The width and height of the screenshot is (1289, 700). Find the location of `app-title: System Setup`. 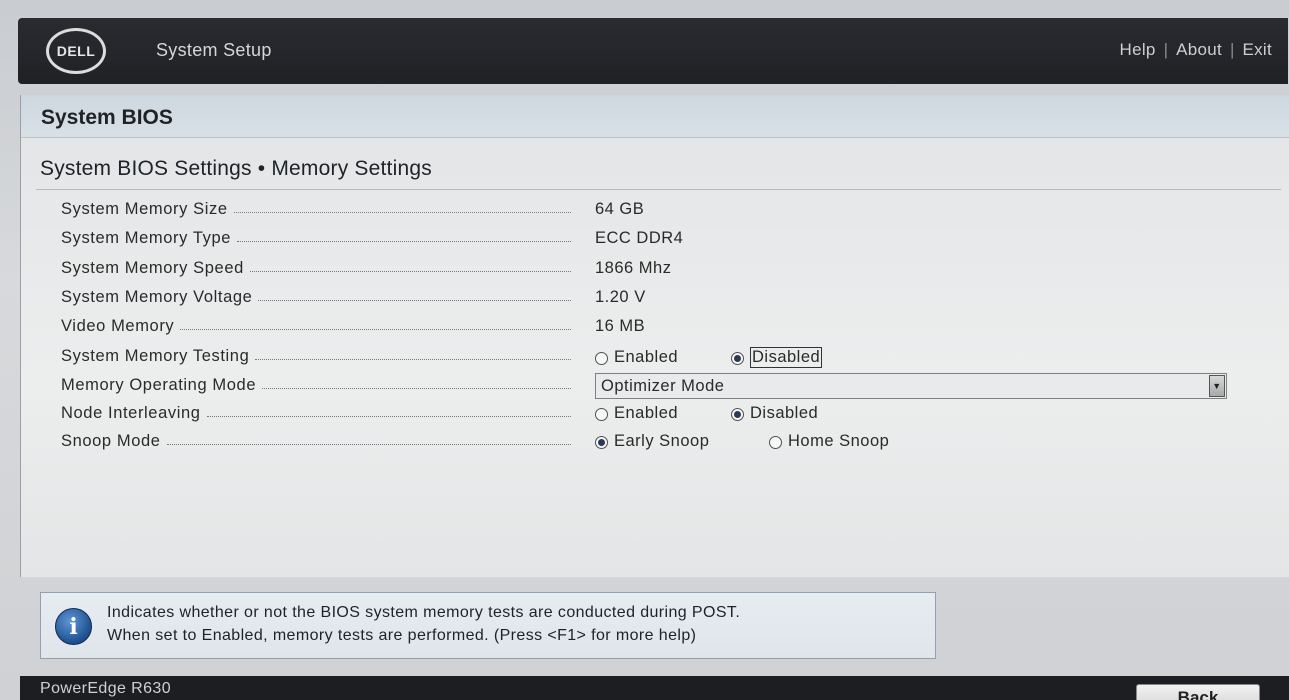

app-title: System Setup is located at coordinates (214, 50).